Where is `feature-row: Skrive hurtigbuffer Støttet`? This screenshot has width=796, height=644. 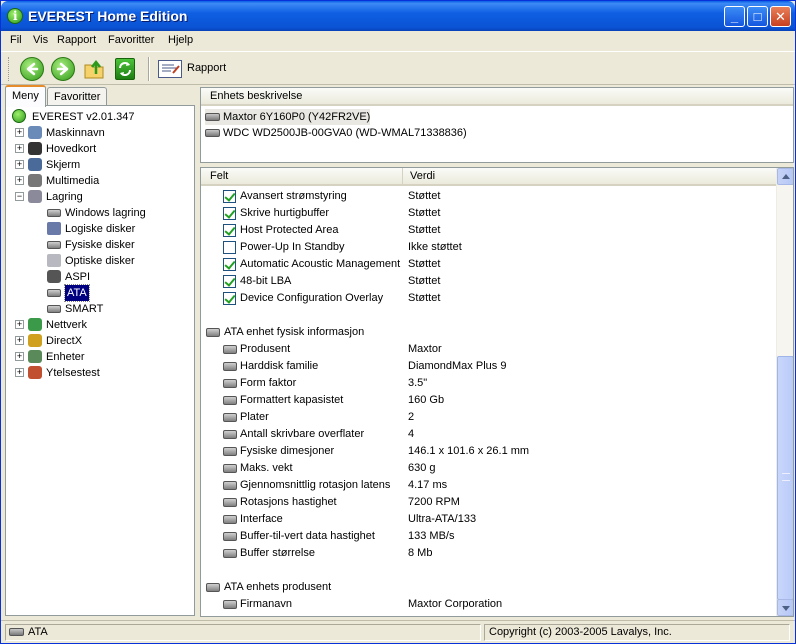
feature-row: Skrive hurtigbuffer Støttet is located at coordinates (489, 213).